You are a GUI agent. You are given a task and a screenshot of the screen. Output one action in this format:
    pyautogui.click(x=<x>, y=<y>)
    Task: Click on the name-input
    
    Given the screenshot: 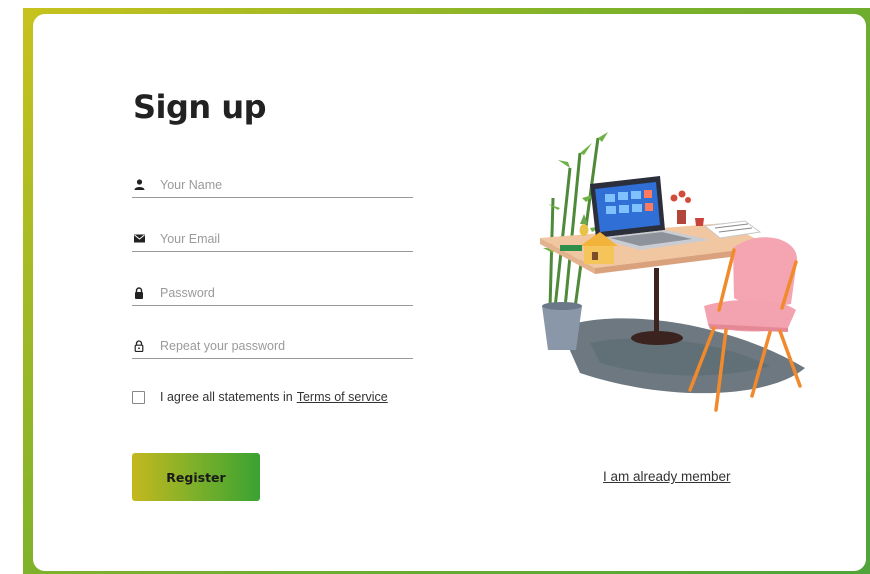 What is the action you would take?
    pyautogui.click(x=286, y=184)
    